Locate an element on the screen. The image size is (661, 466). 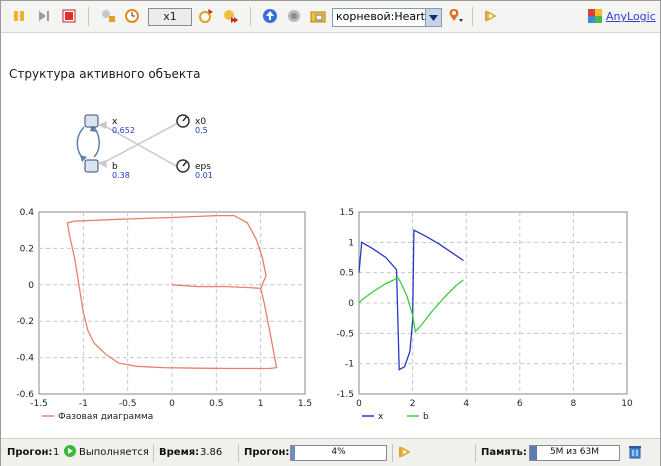
x-tick-label: -1 is located at coordinates (83, 404).